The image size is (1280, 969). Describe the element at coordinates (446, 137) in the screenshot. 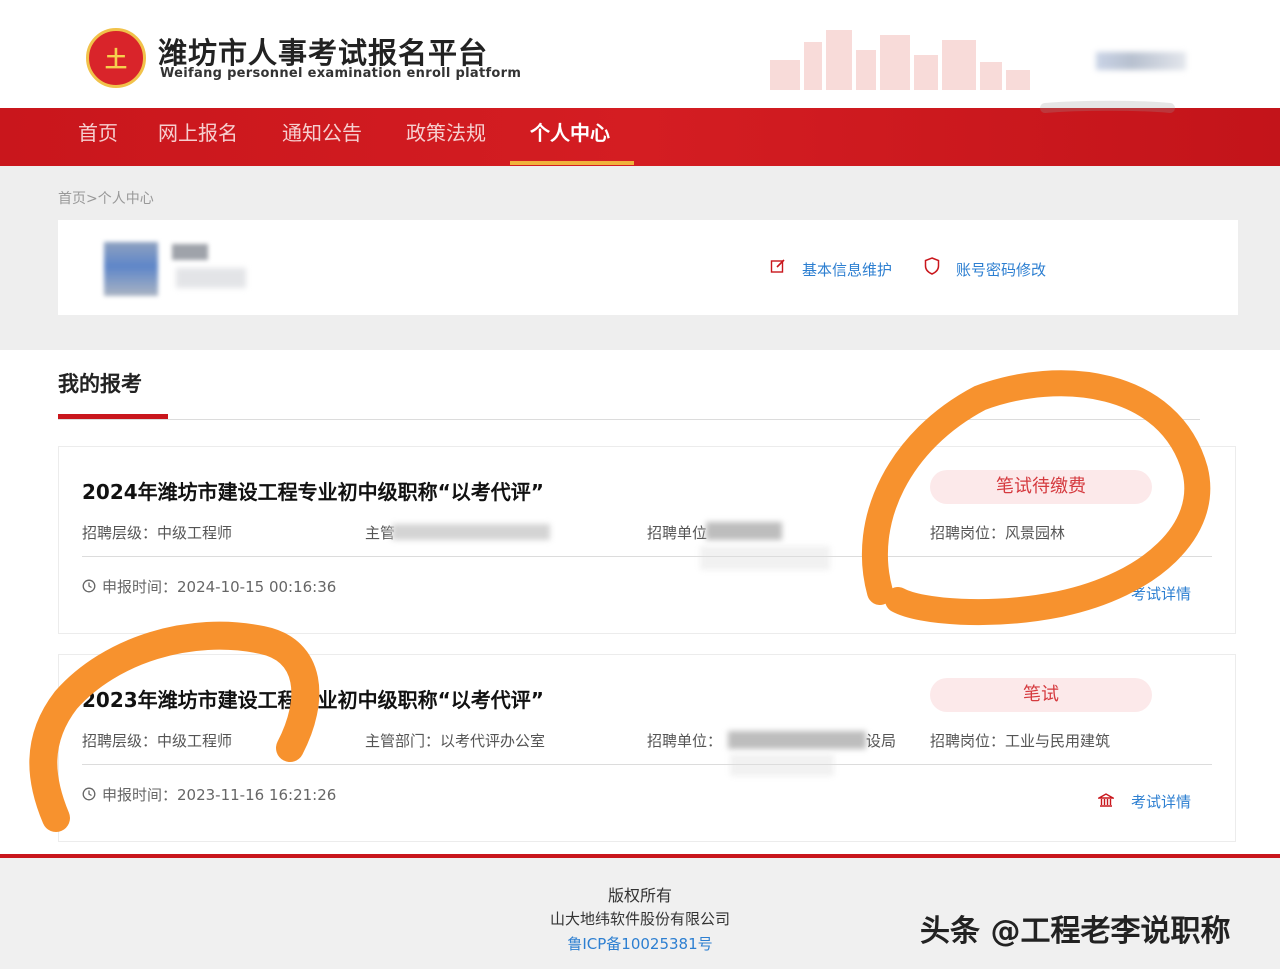

I see `nav-item-policies: 政策法规` at that location.